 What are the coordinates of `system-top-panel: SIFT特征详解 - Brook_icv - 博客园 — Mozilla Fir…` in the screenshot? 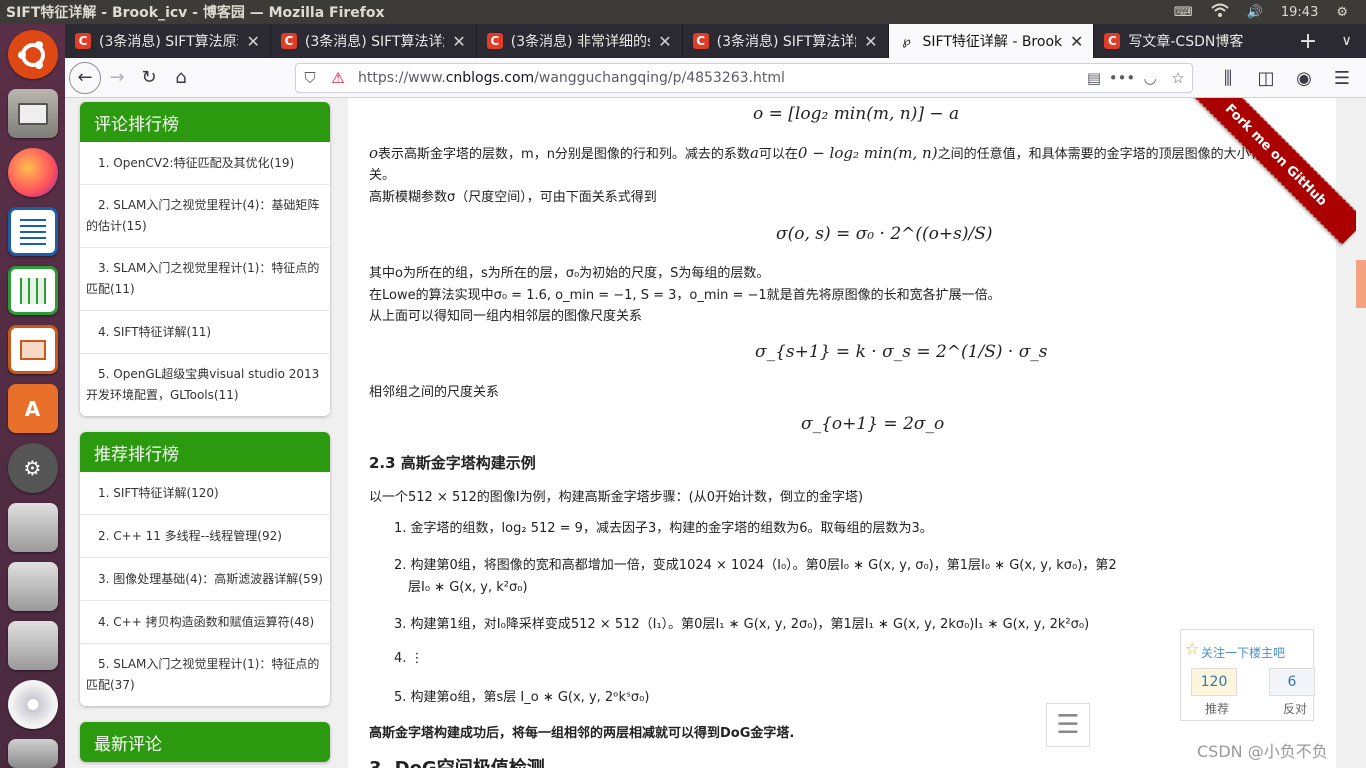 It's located at (683, 12).